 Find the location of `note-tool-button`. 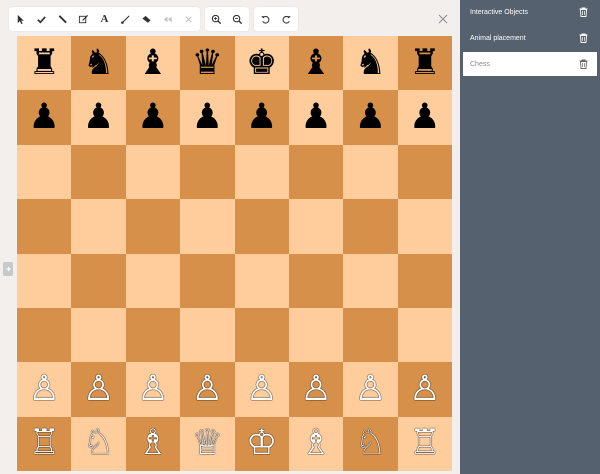

note-tool-button is located at coordinates (83, 19).